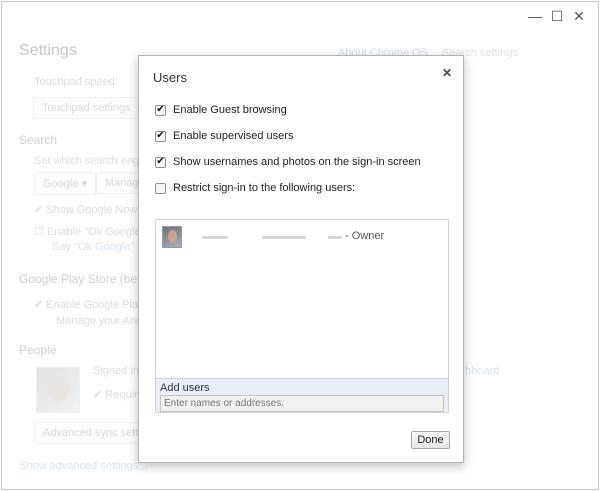 The width and height of the screenshot is (600, 491). I want to click on add-users-input, so click(302, 403).